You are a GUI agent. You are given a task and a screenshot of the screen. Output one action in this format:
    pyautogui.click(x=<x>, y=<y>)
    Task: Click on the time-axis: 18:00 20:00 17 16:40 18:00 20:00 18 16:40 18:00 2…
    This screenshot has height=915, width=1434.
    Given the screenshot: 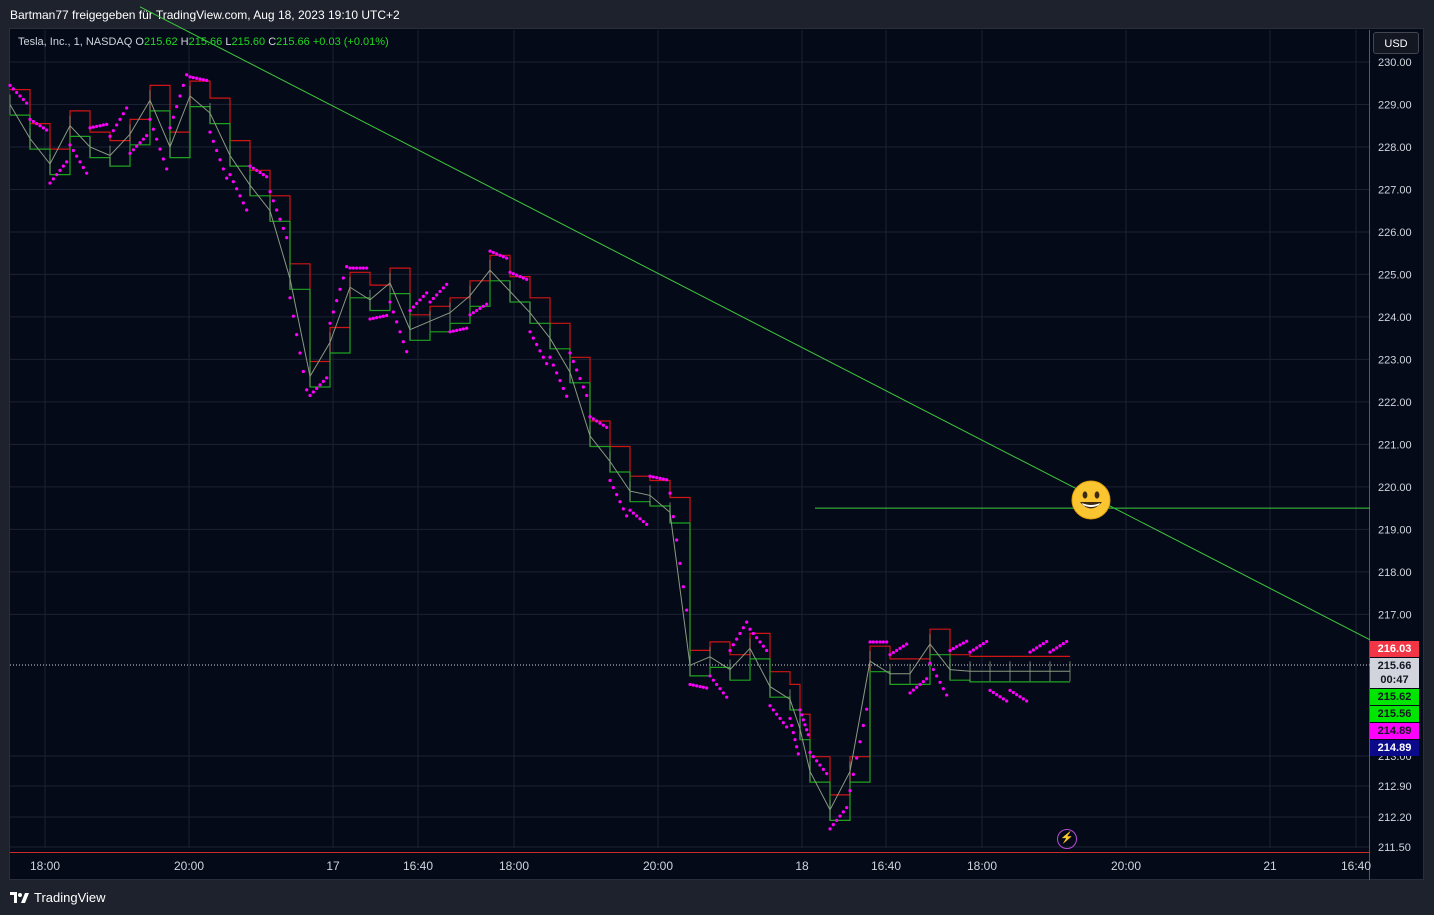 What is the action you would take?
    pyautogui.click(x=700, y=866)
    